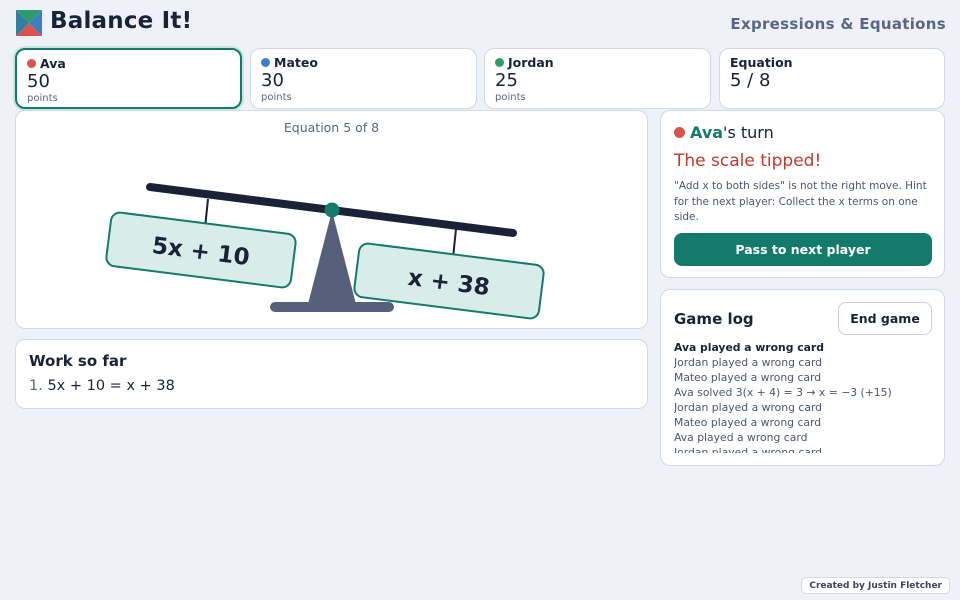  I want to click on pass-to-next-player-button: Pass to next player, so click(803, 249).